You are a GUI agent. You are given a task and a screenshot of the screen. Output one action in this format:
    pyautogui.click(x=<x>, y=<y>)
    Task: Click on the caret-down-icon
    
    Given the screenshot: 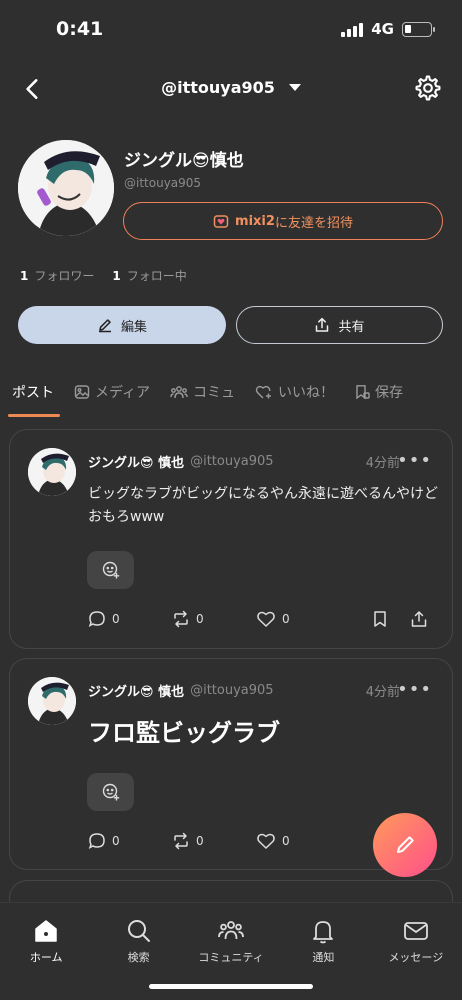 What is the action you would take?
    pyautogui.click(x=294, y=87)
    